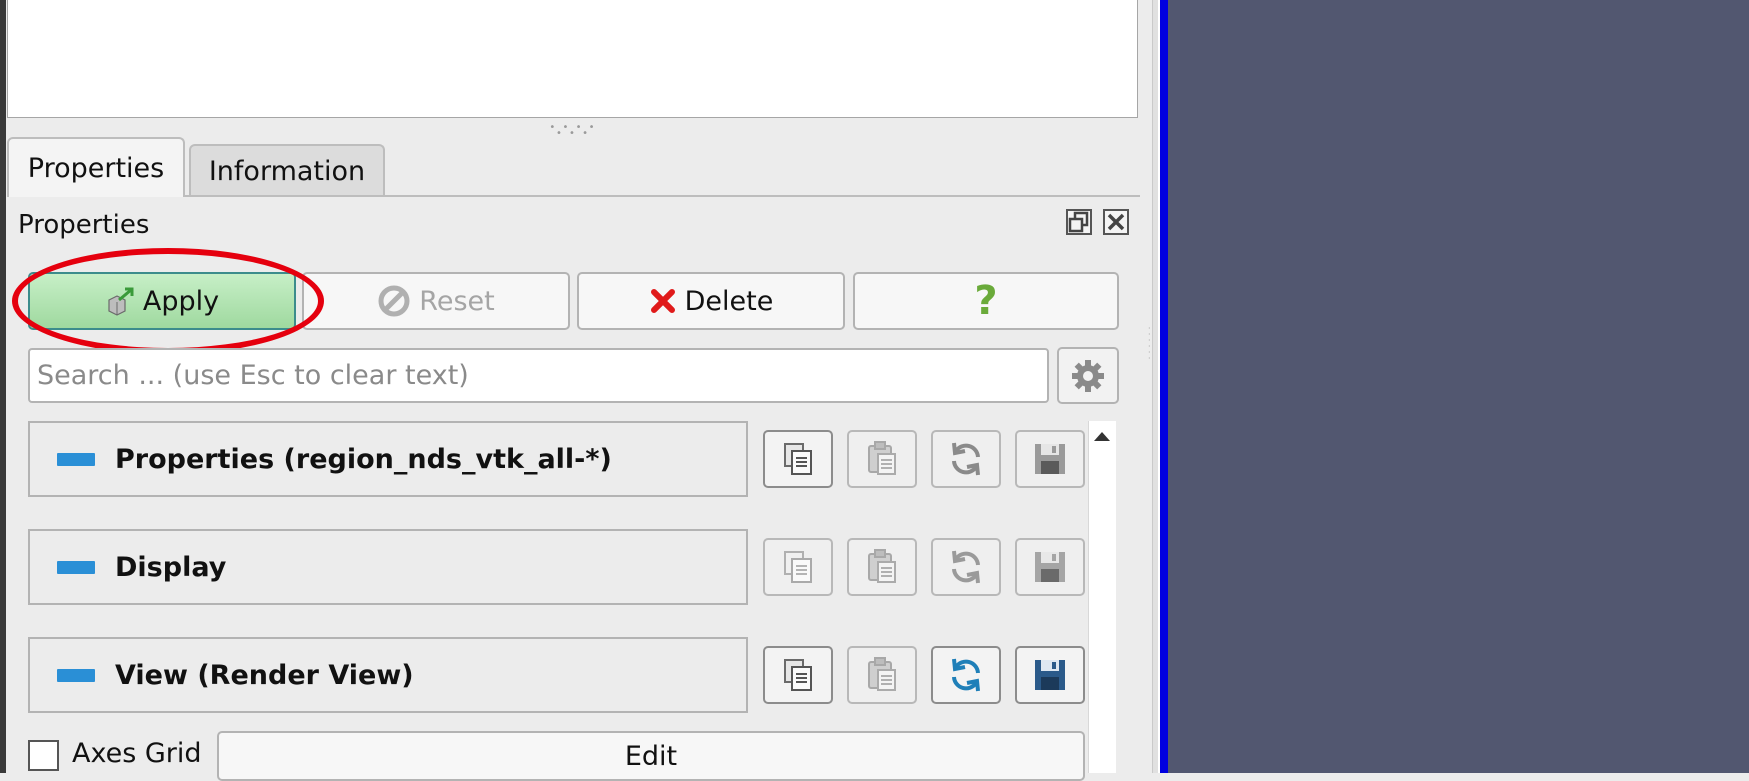 The width and height of the screenshot is (1749, 781). What do you see at coordinates (264, 675) in the screenshot?
I see `section-label: View (Render View)` at bounding box center [264, 675].